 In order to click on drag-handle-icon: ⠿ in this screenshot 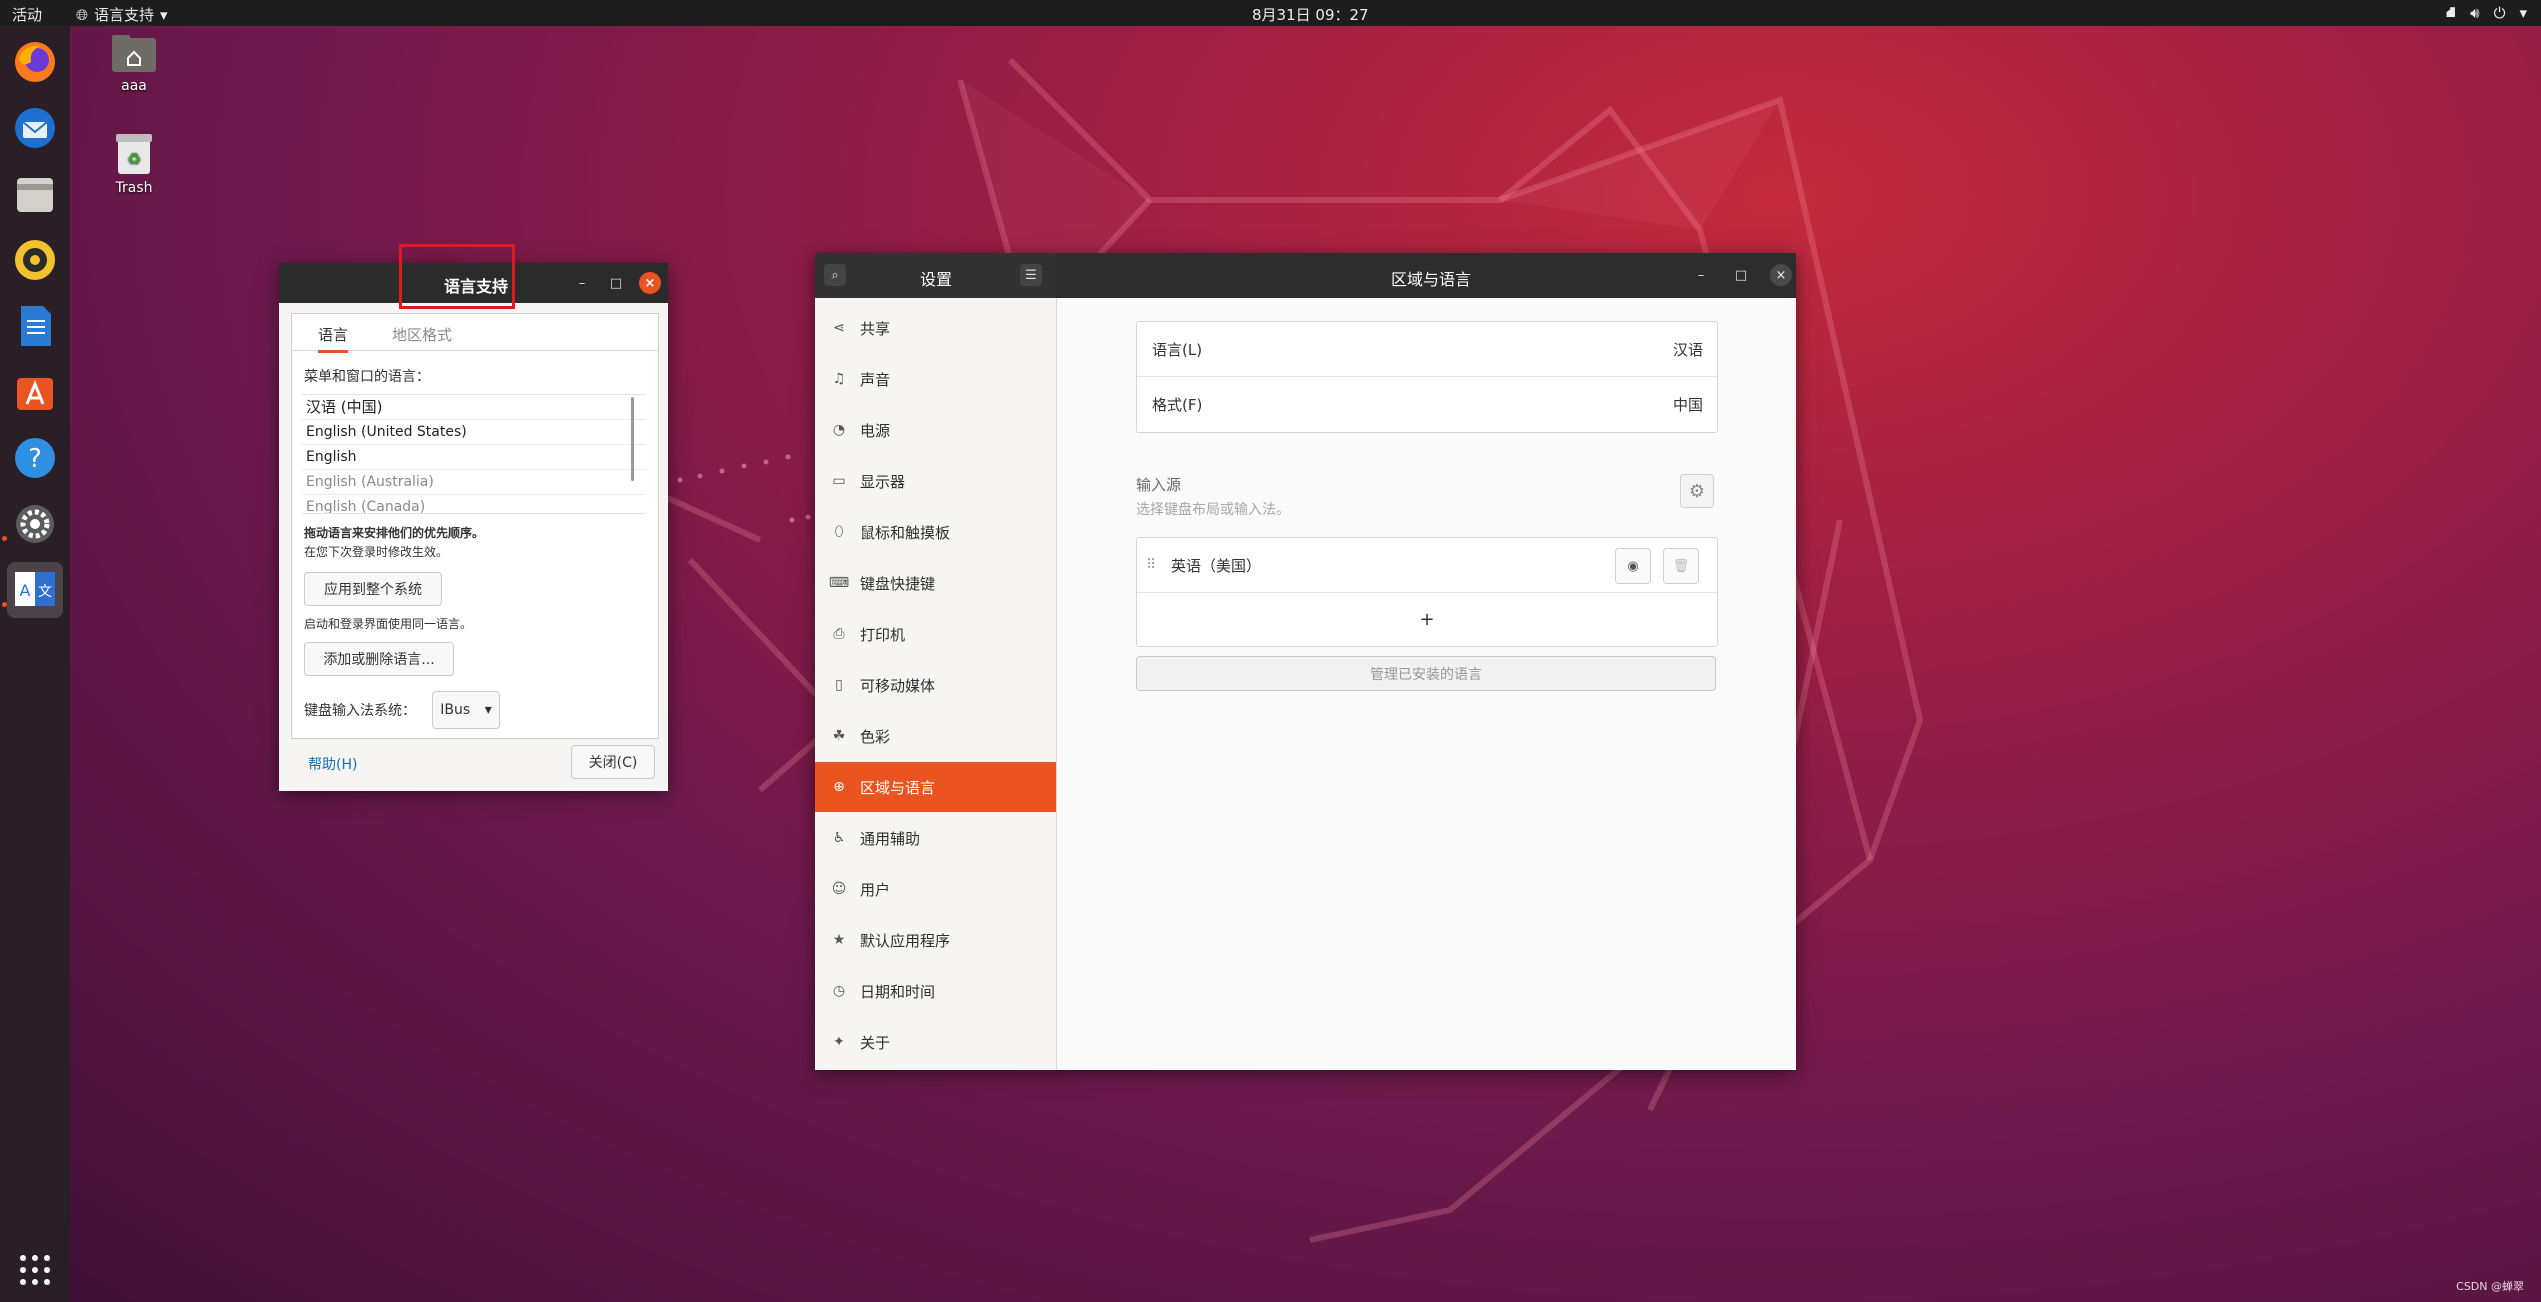, I will do `click(1151, 565)`.